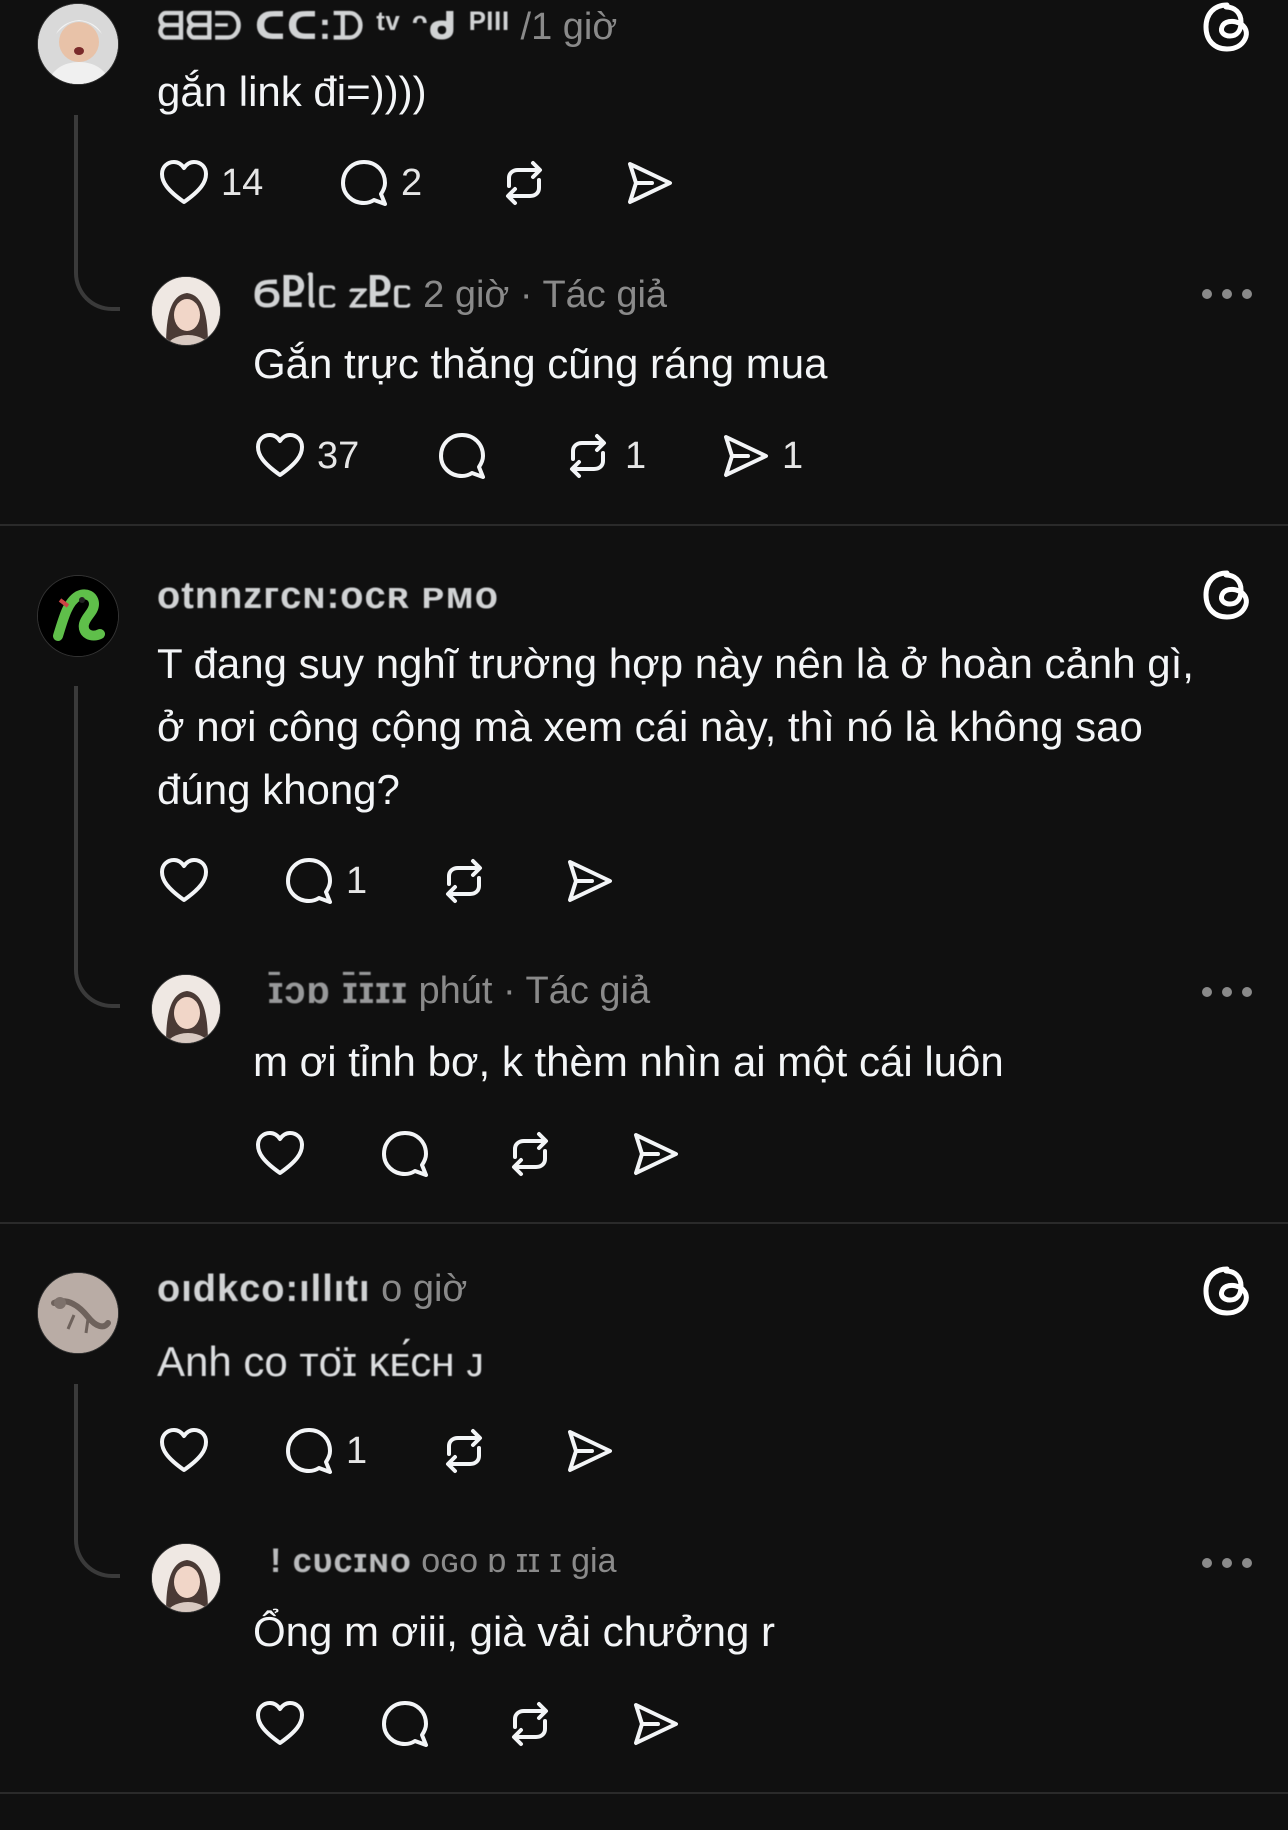 Image resolution: width=1288 pixels, height=1830 pixels. I want to click on reply-meta: ! ᴄᴜᴄɪɴᴏ ᴏɢᴏ ɒ ɪɪ ɪ gia, so click(443, 1561).